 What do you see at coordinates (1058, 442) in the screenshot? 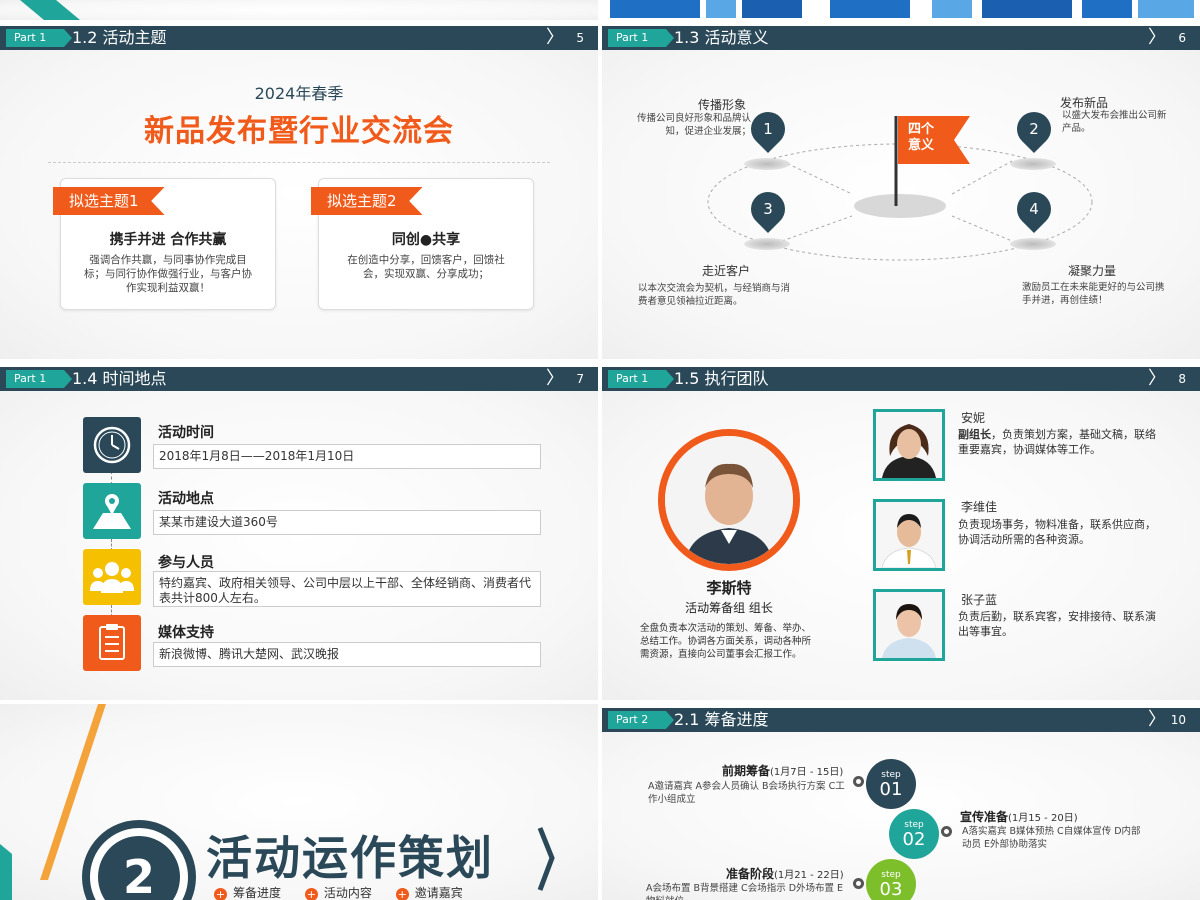
I see `member-desc: 副组长，负责策划方案，基础文稿，联络重要嘉宾，协调媒体等工作。` at bounding box center [1058, 442].